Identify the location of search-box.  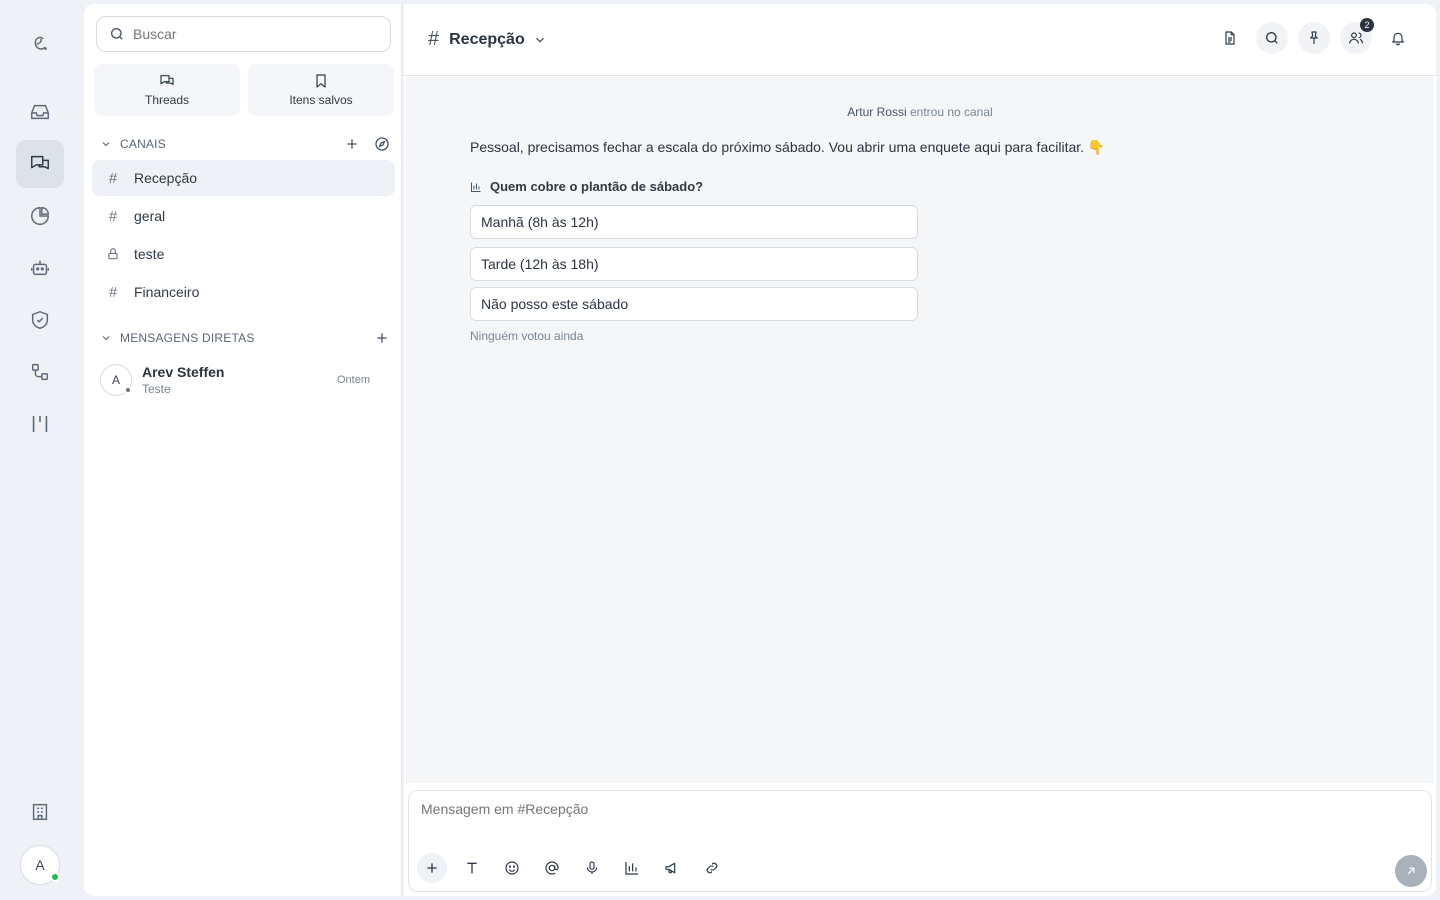
(243, 34).